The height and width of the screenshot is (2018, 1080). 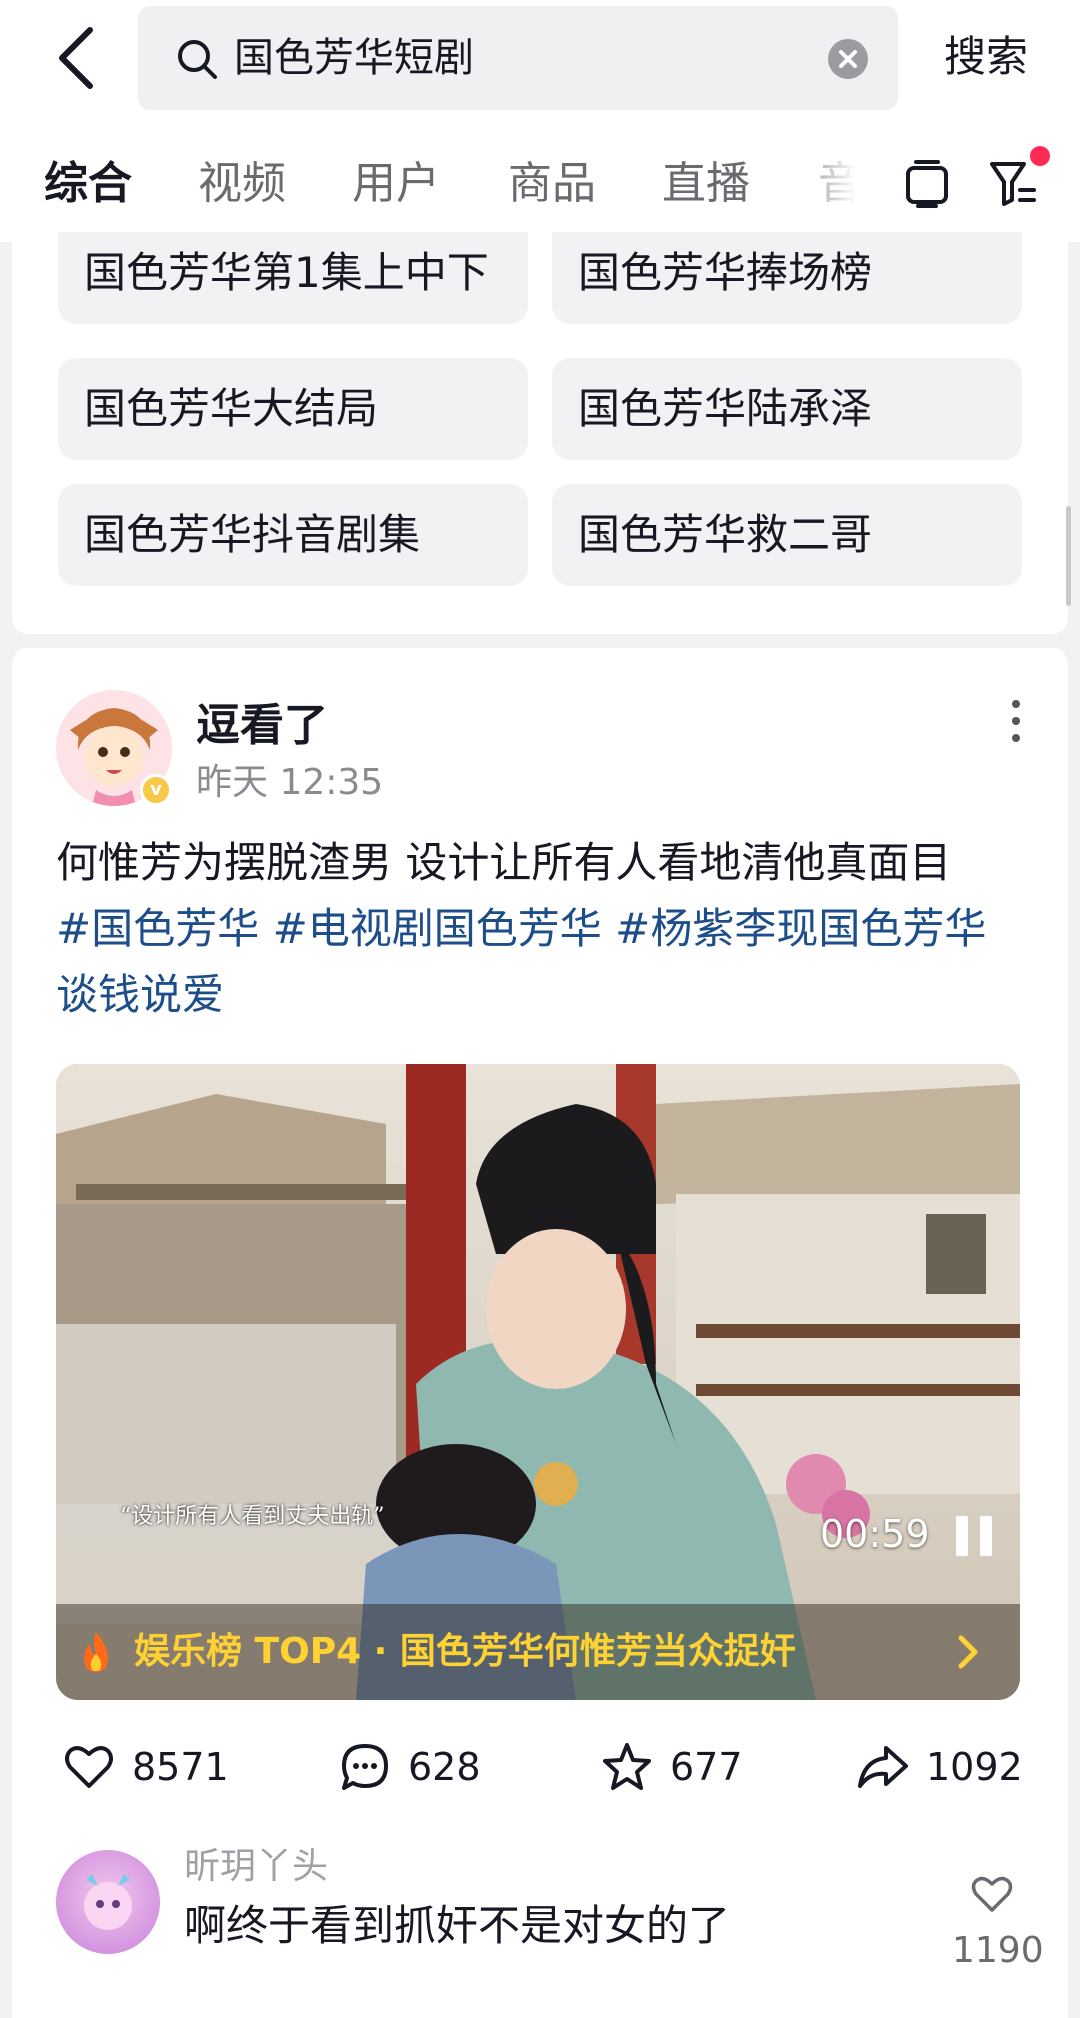 What do you see at coordinates (787, 409) in the screenshot?
I see `related-search-chip: 国色芳华陆承泽` at bounding box center [787, 409].